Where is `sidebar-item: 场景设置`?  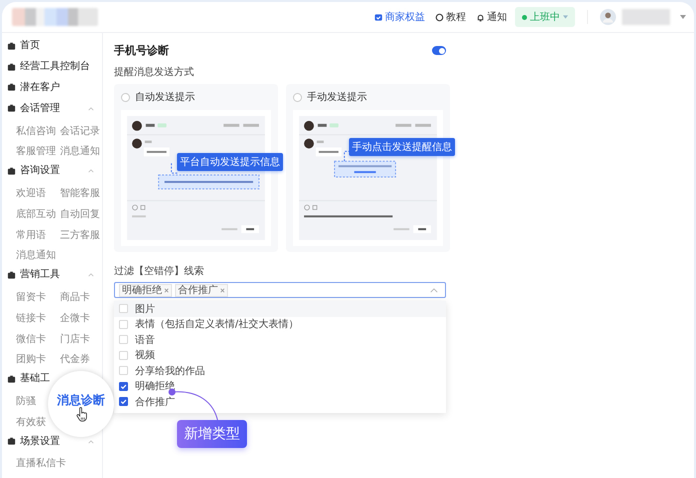 sidebar-item: 场景设置 is located at coordinates (40, 442).